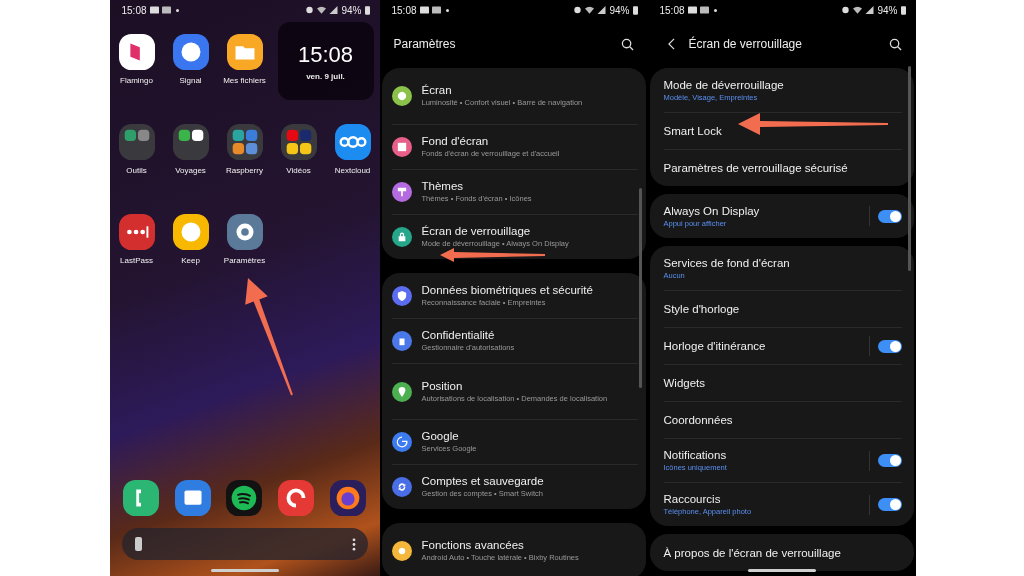 This screenshot has height=576, width=1024. Describe the element at coordinates (136, 52) in the screenshot. I see `app-icon` at that location.